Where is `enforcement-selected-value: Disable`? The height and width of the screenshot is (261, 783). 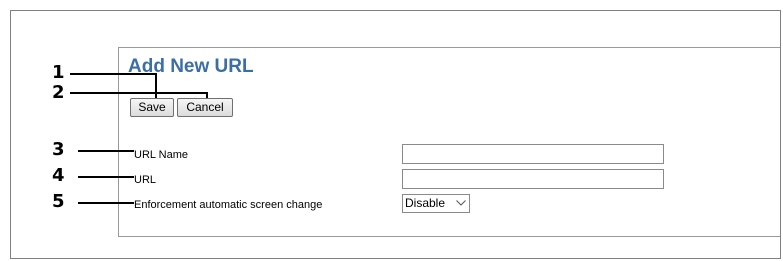
enforcement-selected-value: Disable is located at coordinates (425, 203).